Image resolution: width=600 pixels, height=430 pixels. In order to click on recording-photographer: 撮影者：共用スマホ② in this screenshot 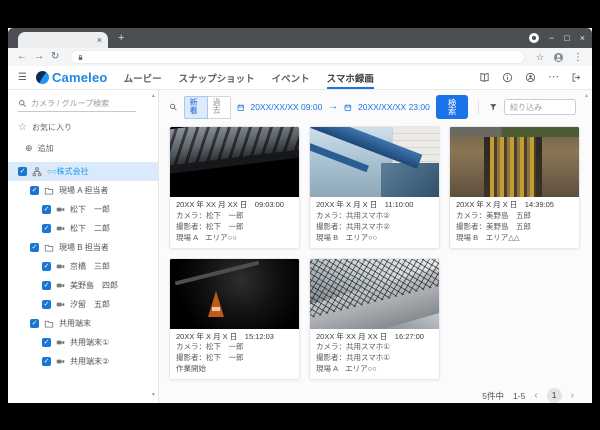, I will do `click(353, 226)`.